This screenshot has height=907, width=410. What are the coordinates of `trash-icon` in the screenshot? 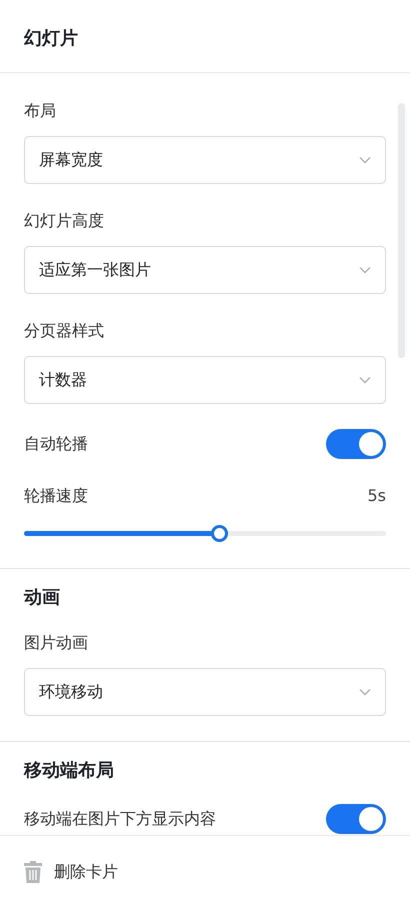 It's located at (33, 871).